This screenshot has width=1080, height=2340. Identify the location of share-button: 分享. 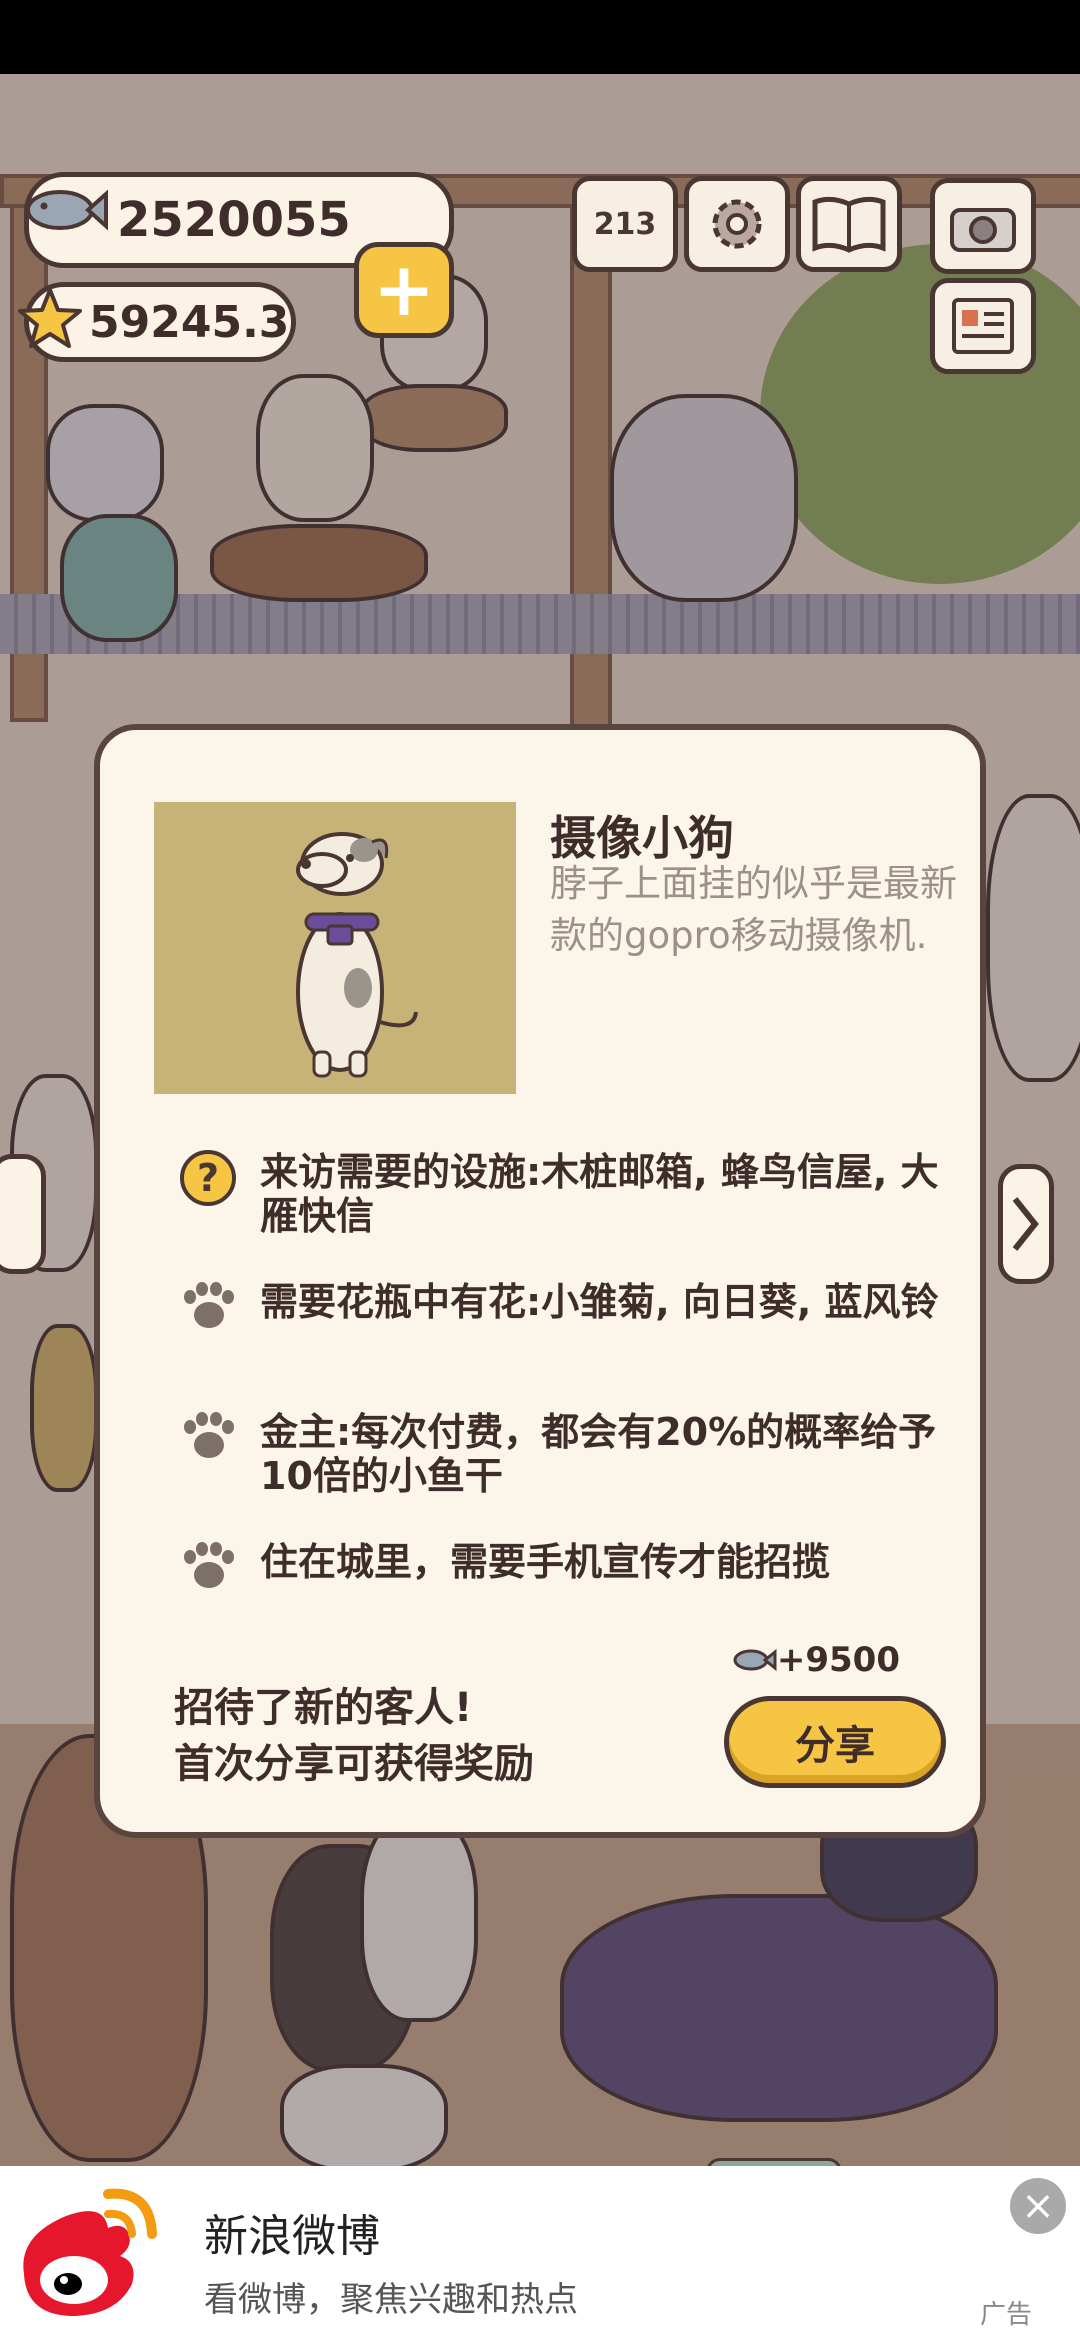
(835, 1742).